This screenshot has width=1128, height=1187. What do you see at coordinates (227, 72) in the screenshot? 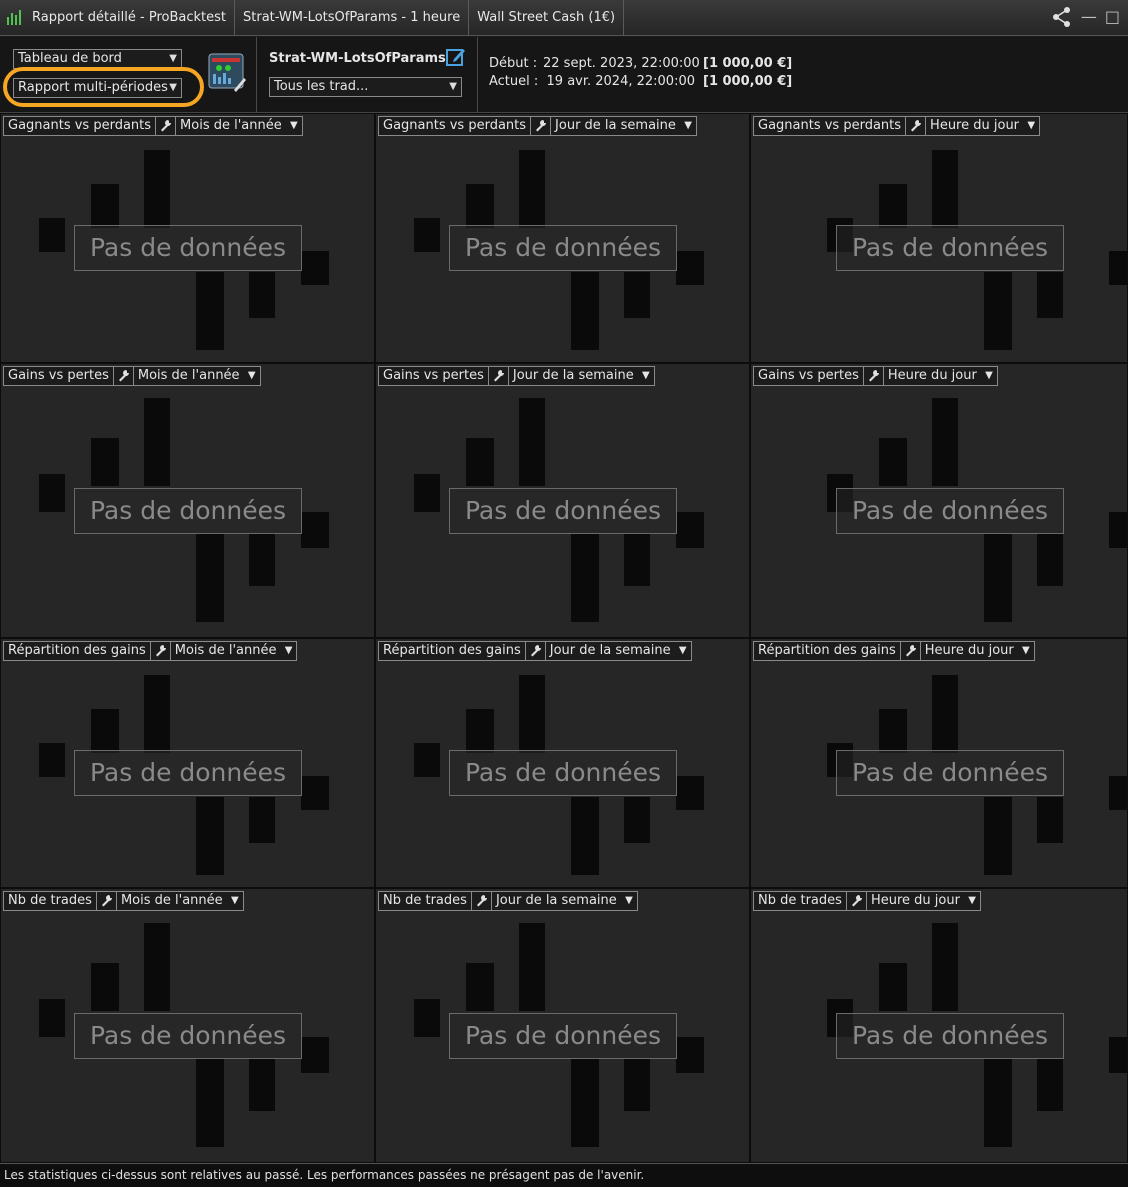
I see `report-settings-icon` at bounding box center [227, 72].